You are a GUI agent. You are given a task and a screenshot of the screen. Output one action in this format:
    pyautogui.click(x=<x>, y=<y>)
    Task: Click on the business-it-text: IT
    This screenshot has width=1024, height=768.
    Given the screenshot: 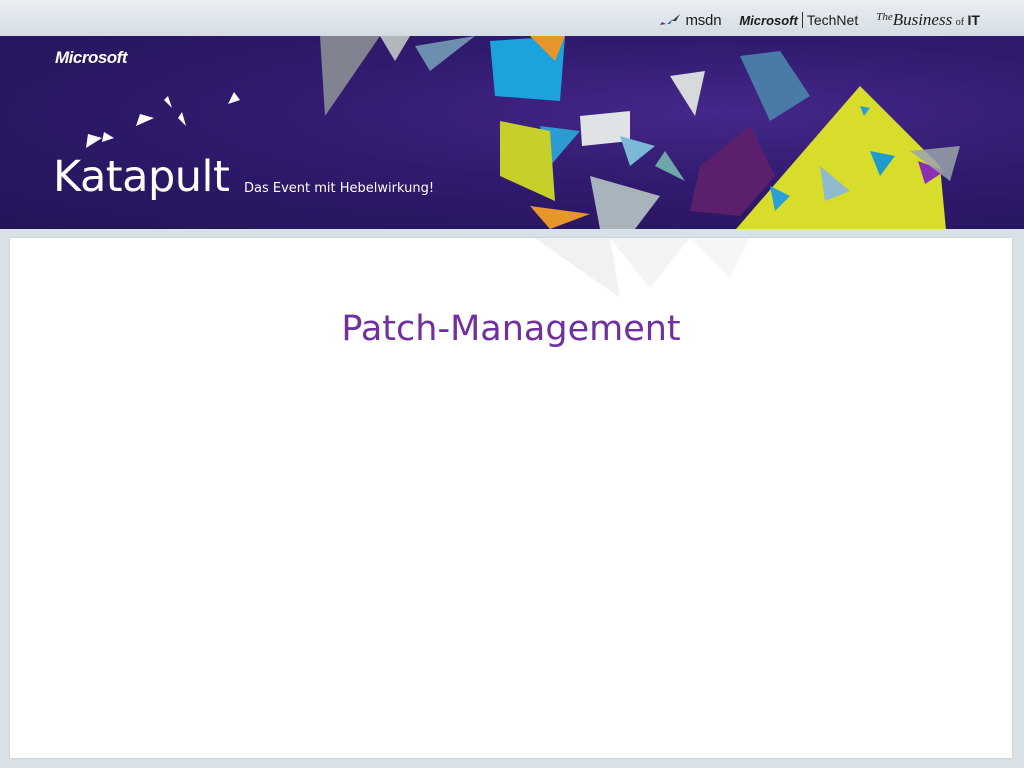 What is the action you would take?
    pyautogui.click(x=973, y=20)
    